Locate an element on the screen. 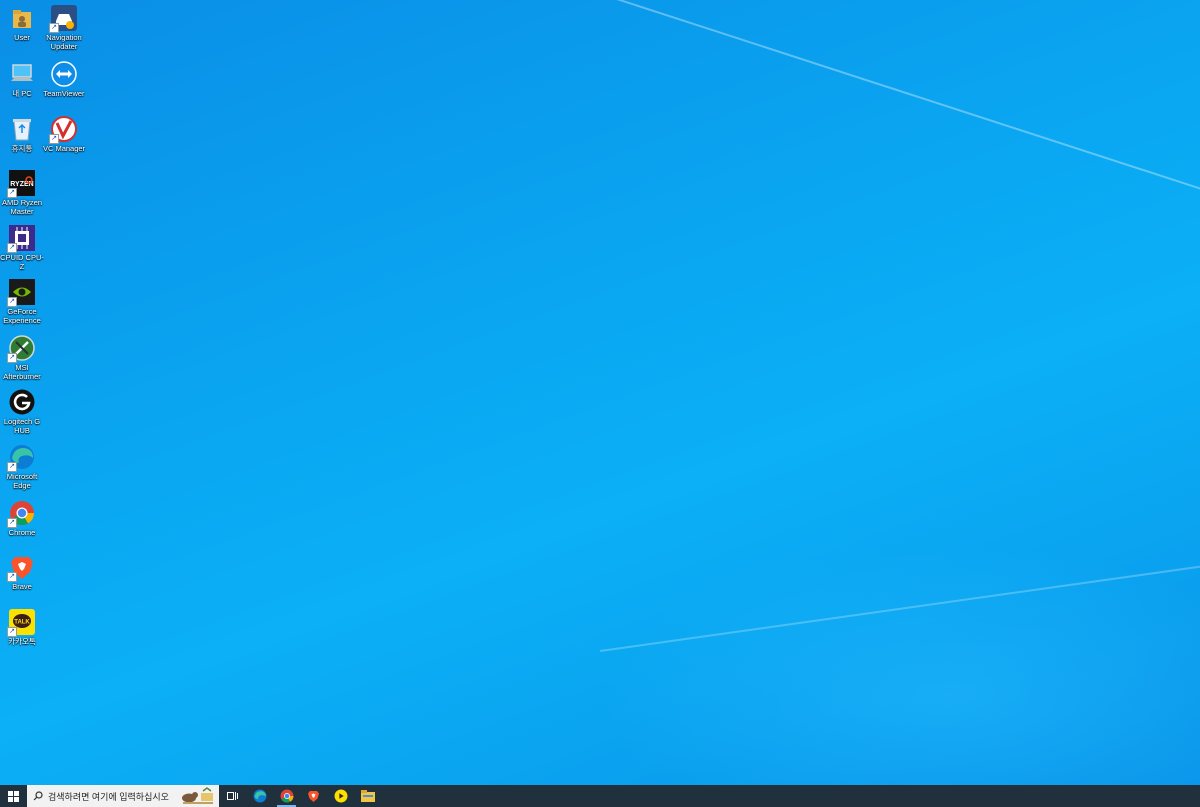 This screenshot has width=1200, height=807. desktop-icon-brave: ↗ Brave is located at coordinates (22, 572).